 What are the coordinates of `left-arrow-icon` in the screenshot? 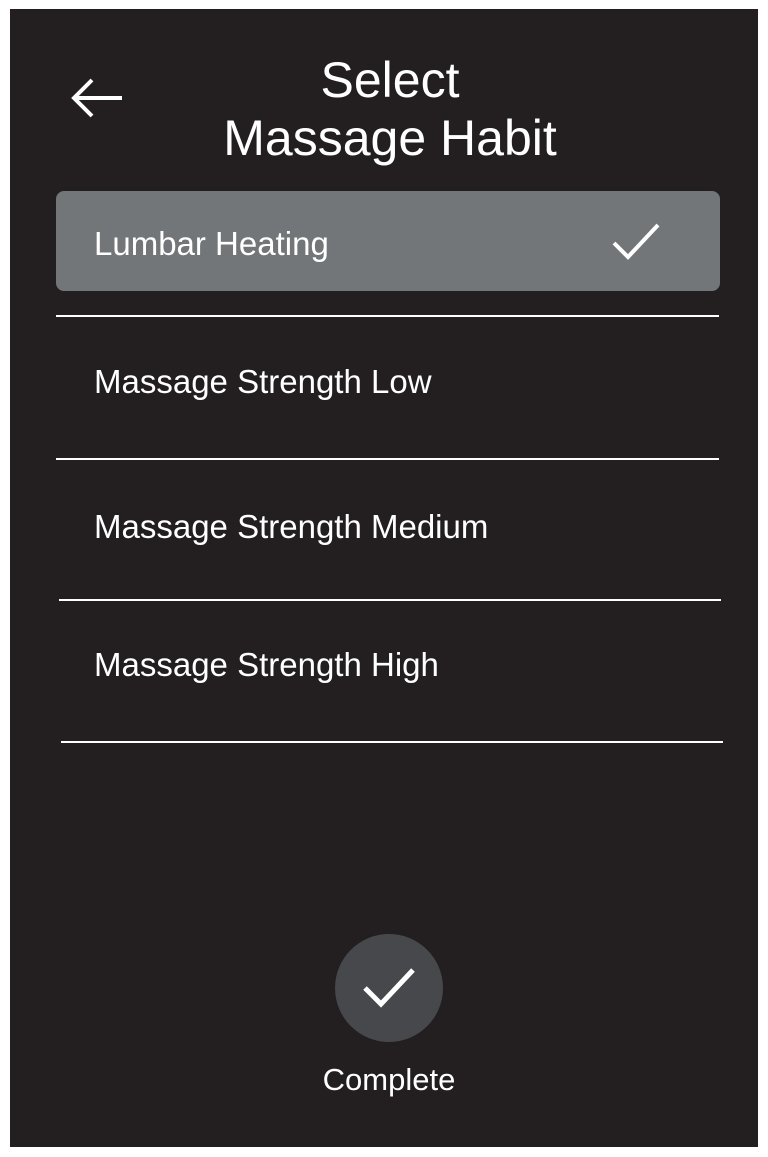 It's located at (96, 98).